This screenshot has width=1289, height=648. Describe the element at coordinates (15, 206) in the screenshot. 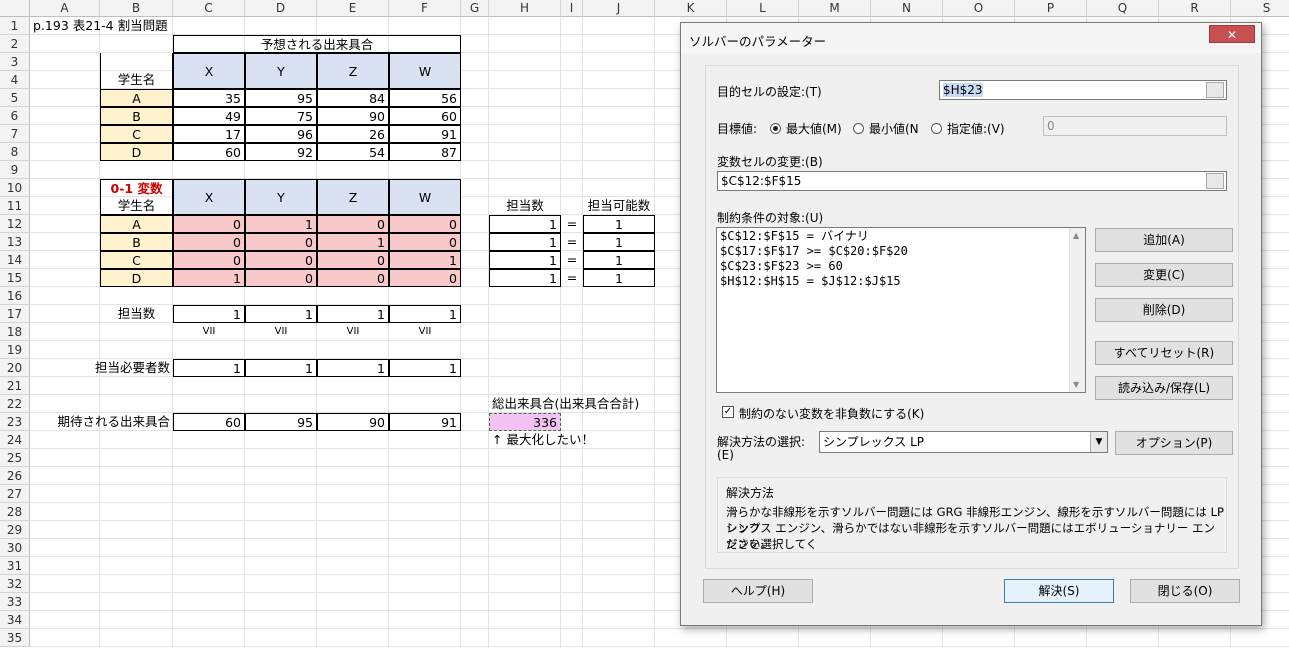

I see `row-header: 11` at that location.